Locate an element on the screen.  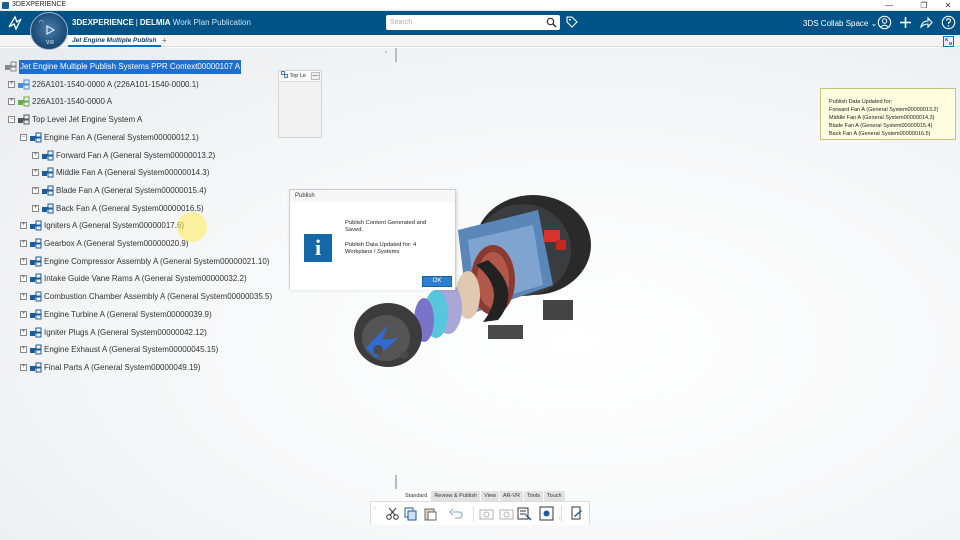
app-icon is located at coordinates (5, 5).